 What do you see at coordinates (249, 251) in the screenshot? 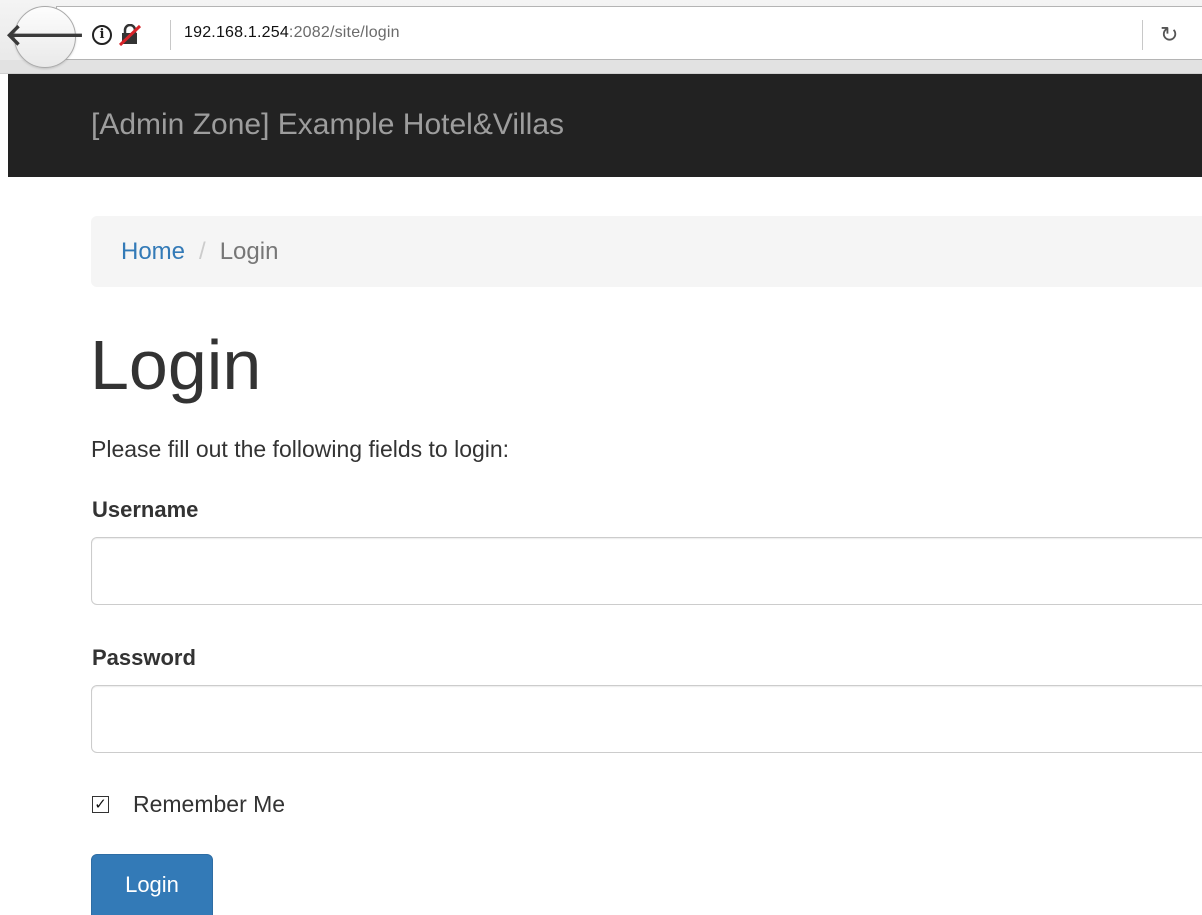
I see `breadcrumb-current: Login` at bounding box center [249, 251].